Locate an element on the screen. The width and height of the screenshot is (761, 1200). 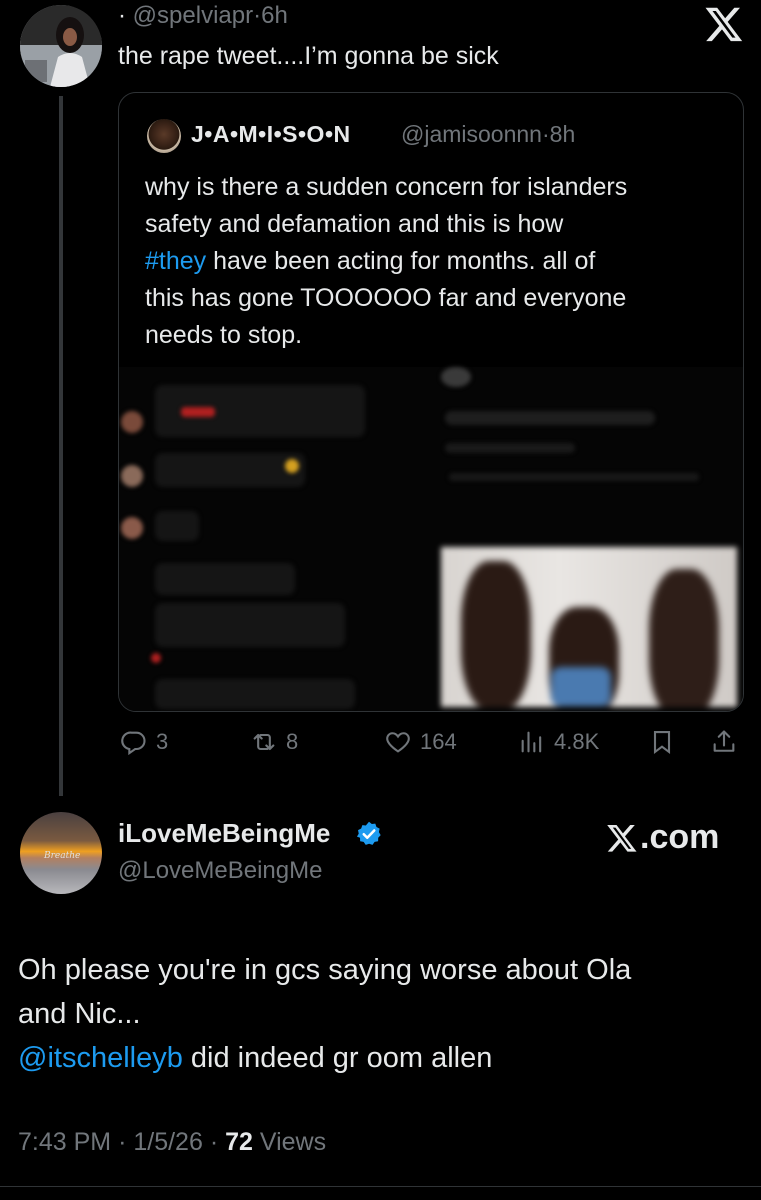
verified-badge-icon is located at coordinates (369, 834).